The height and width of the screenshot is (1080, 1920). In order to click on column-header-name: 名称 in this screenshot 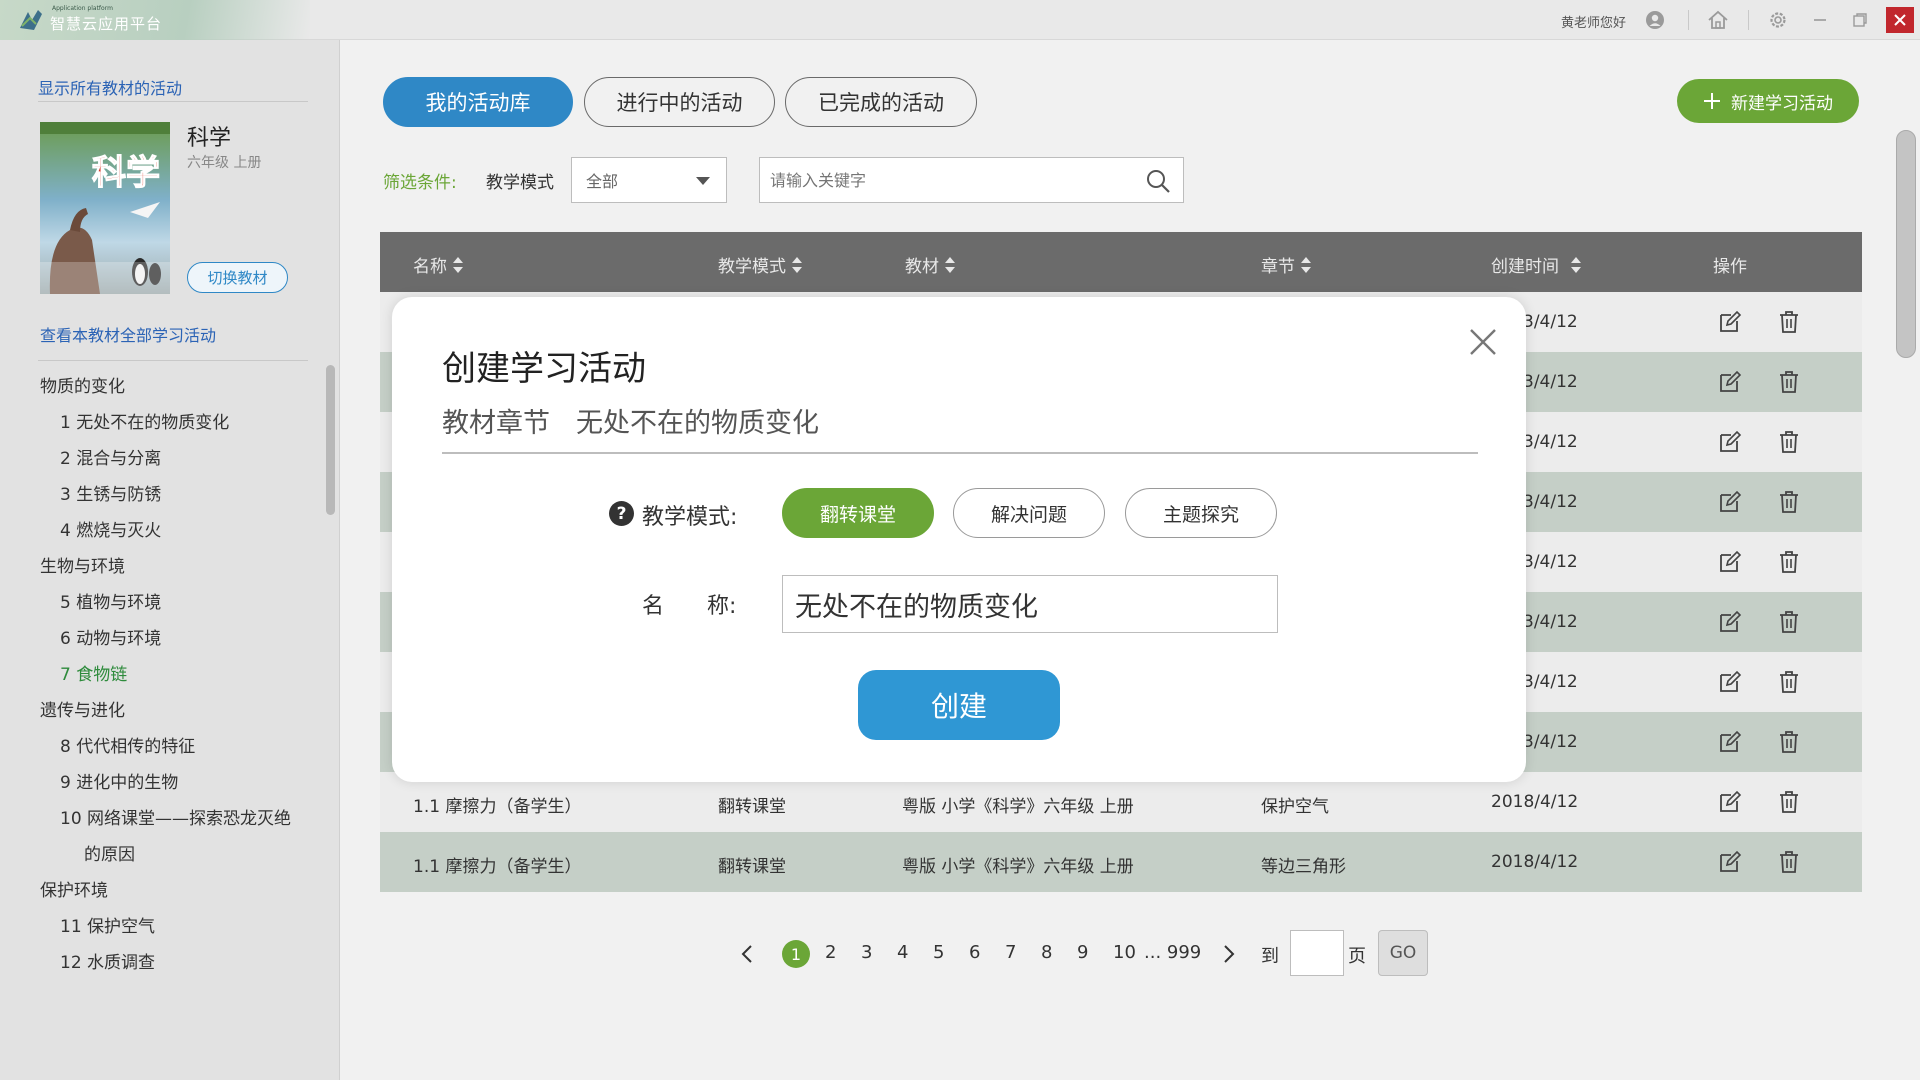, I will do `click(438, 264)`.